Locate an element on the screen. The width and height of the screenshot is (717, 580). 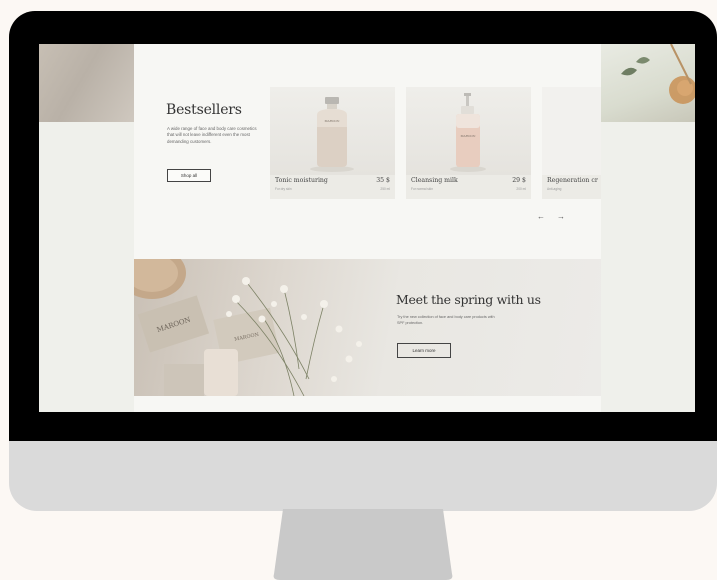
product-name: Regeneration cr is located at coordinates (572, 180).